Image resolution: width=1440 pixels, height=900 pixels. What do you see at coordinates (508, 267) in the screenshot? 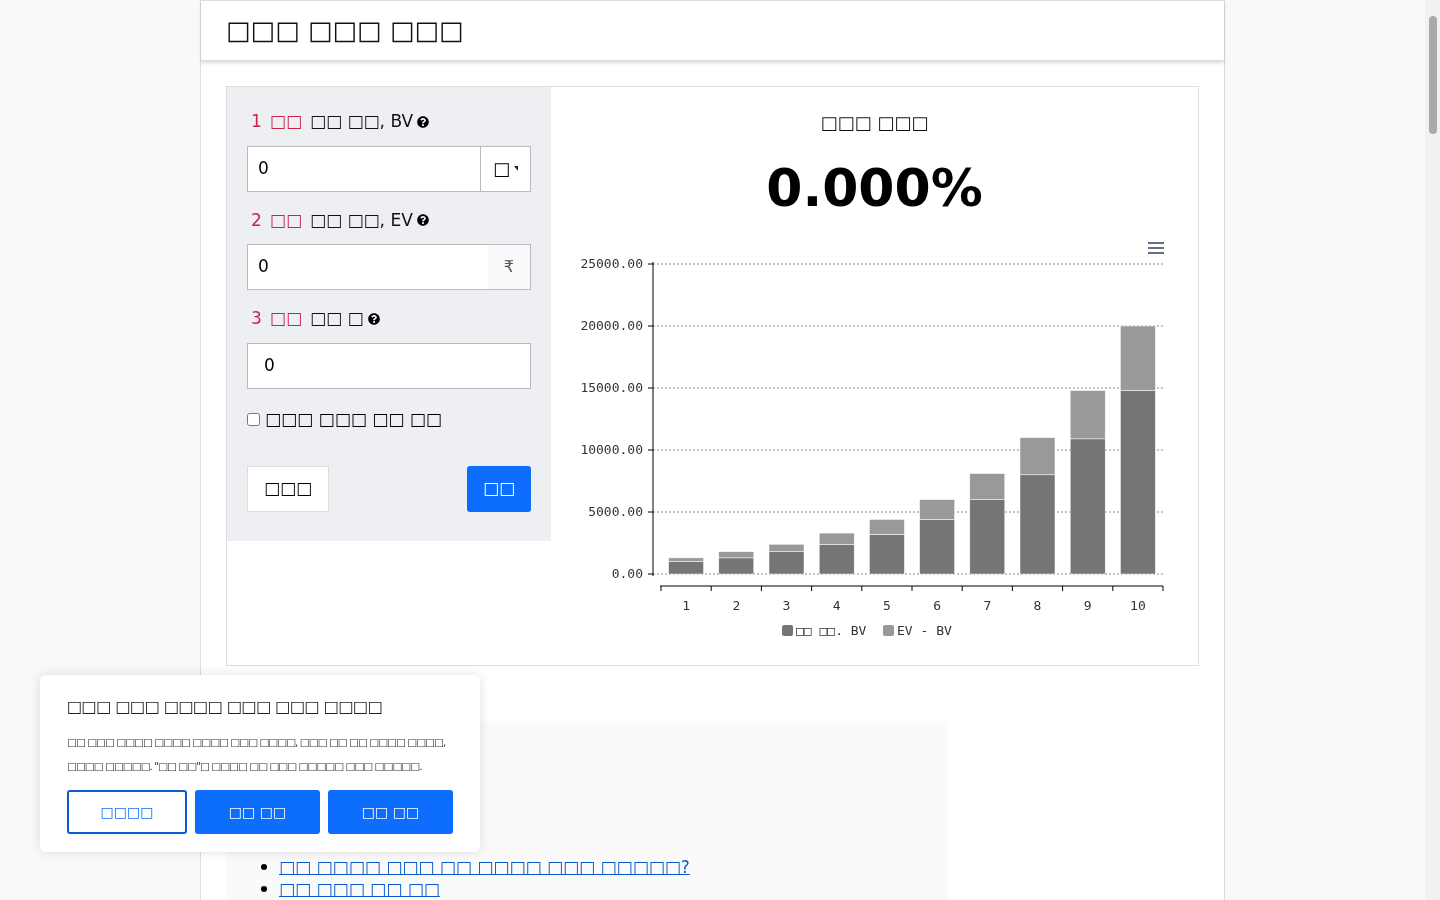
I see `currency-addon: ₹` at bounding box center [508, 267].